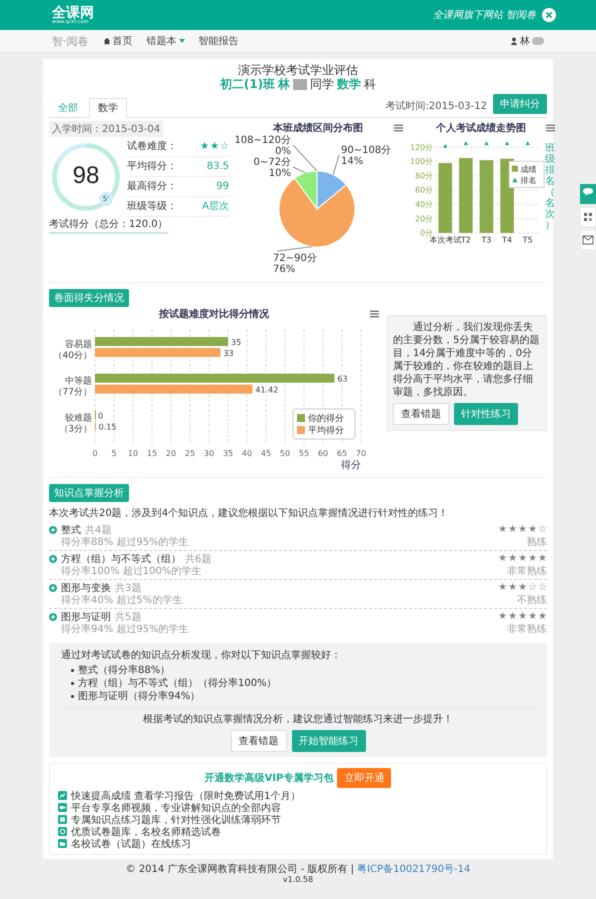  Describe the element at coordinates (284, 84) in the screenshot. I see `student-name: 林` at that location.